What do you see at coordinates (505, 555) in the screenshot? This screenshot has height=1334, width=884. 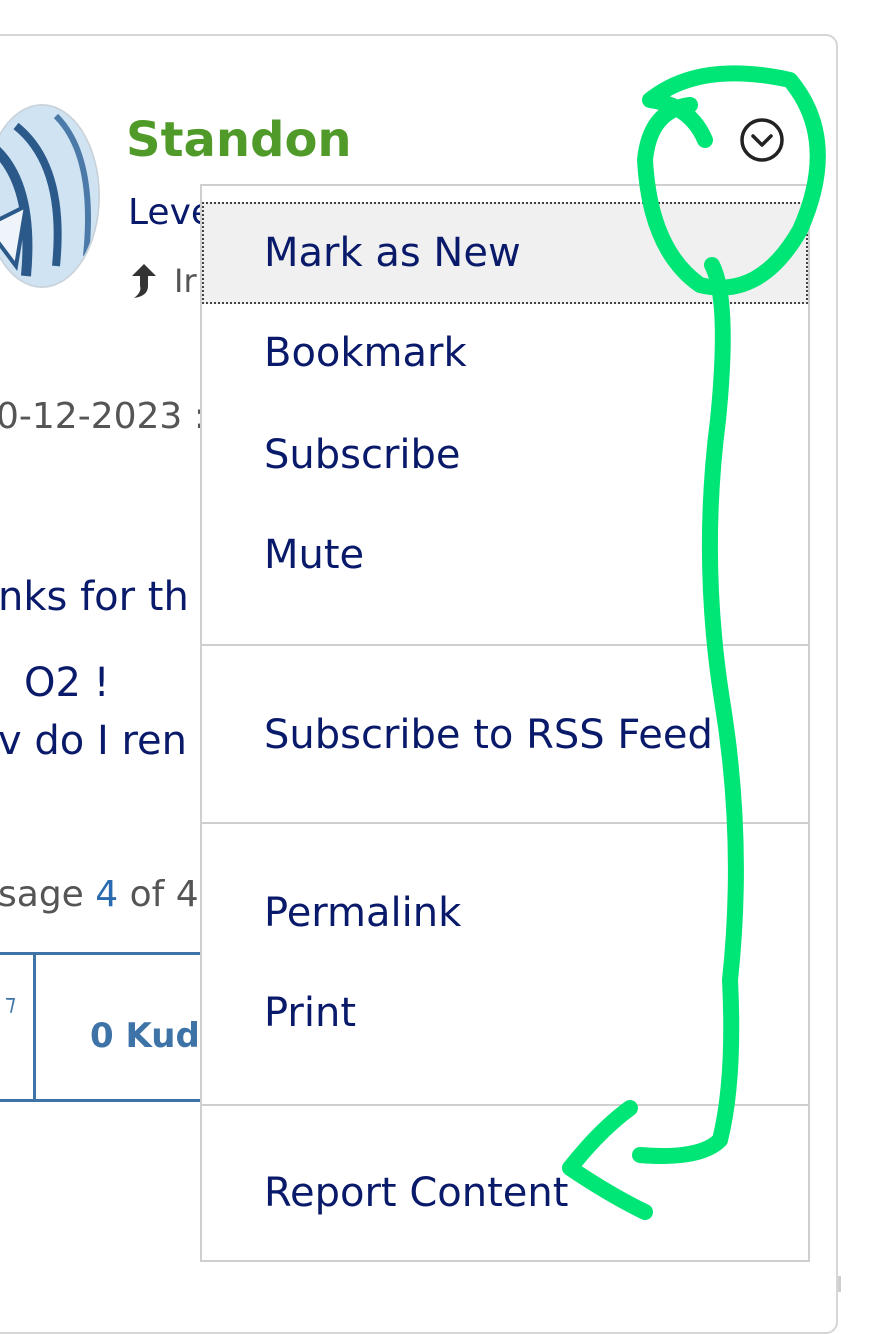 I see `menu-item-mute: Mute` at bounding box center [505, 555].